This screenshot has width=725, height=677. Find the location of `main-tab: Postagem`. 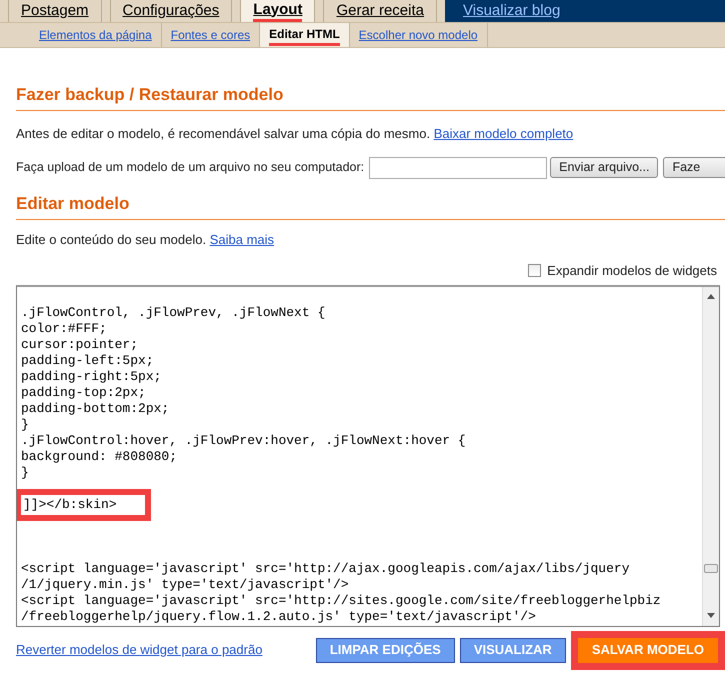

main-tab: Postagem is located at coordinates (55, 11).